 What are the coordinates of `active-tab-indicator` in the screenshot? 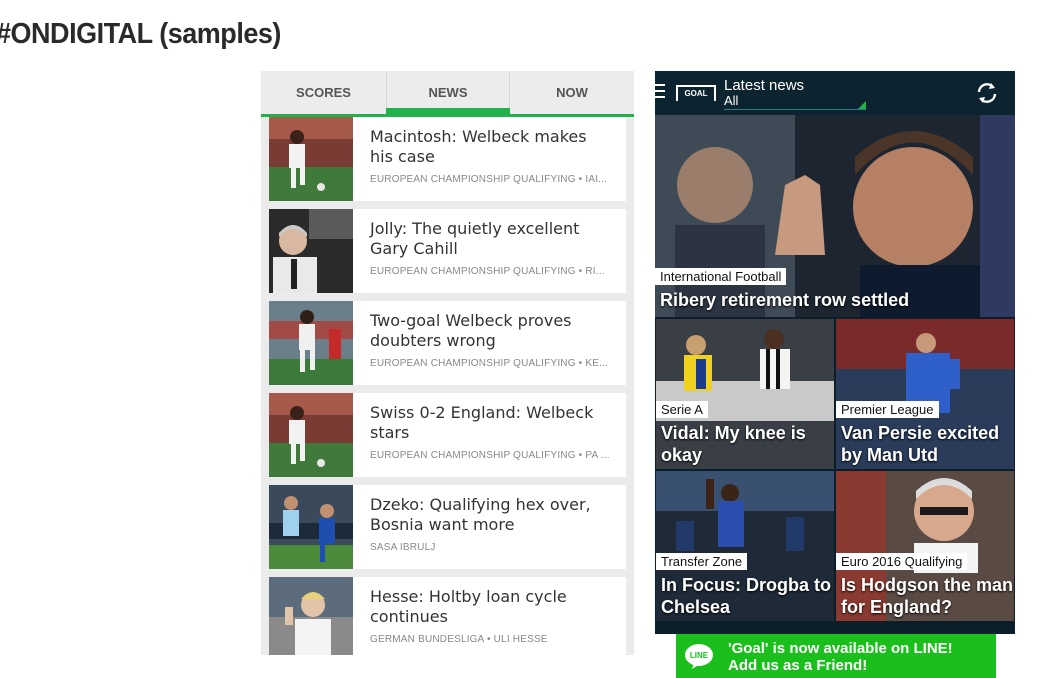 It's located at (448, 111).